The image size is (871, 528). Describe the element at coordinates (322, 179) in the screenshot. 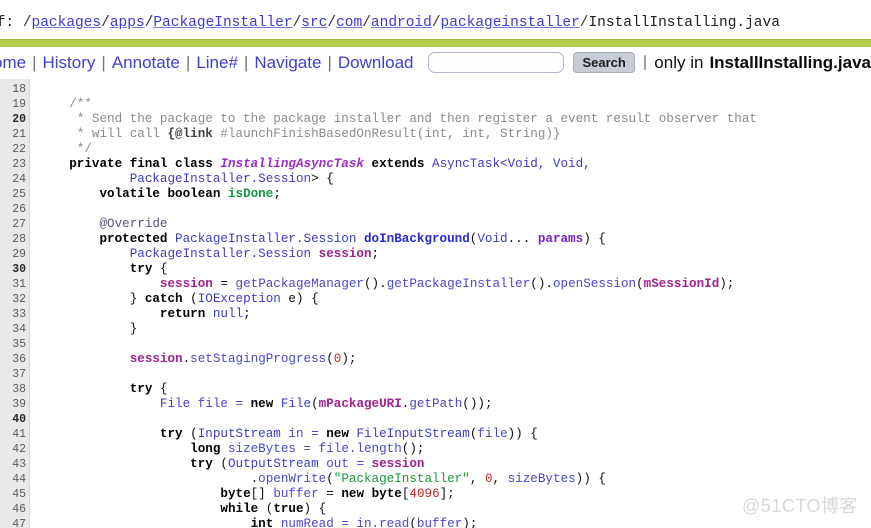

I see `code-token: > {` at that location.